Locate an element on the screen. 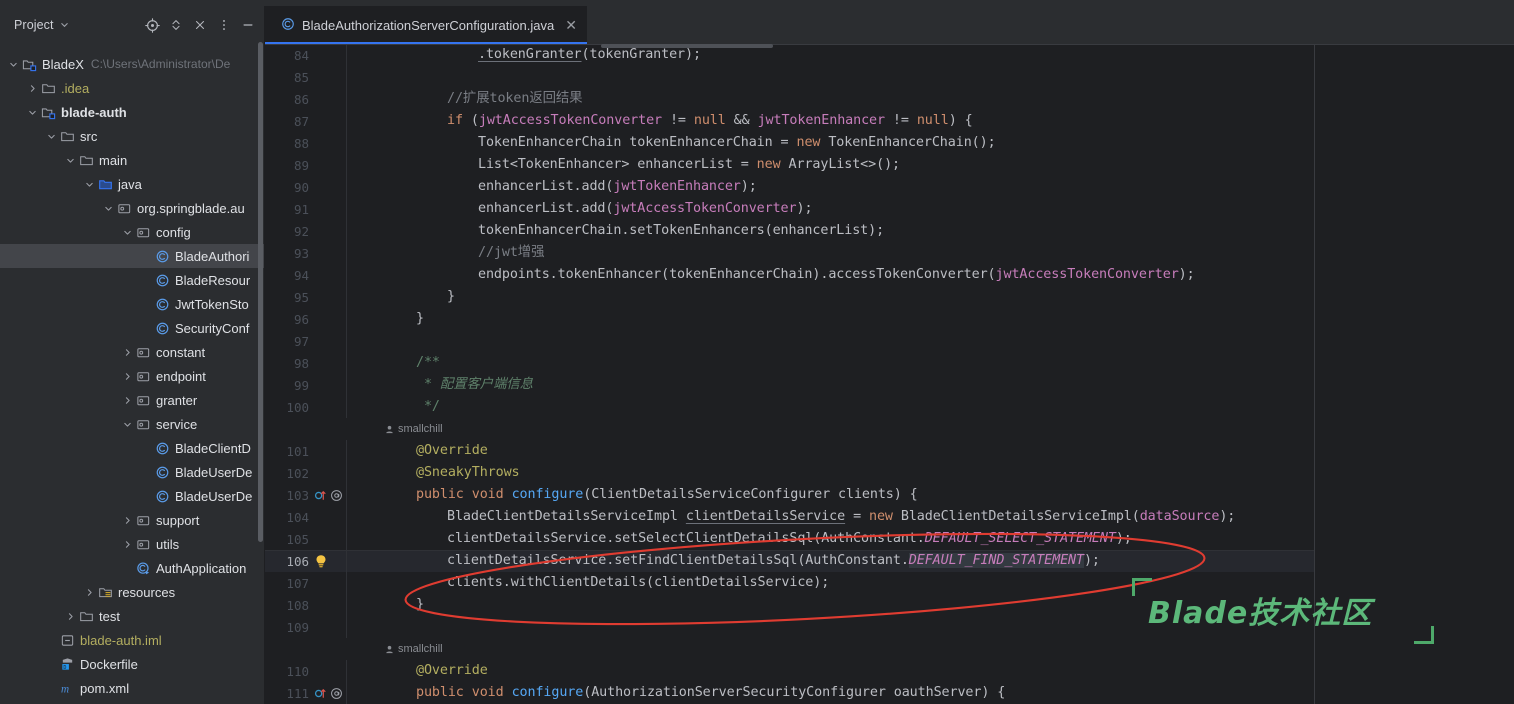 This screenshot has width=1514, height=704. code-line: 110 @Override is located at coordinates (789, 671).